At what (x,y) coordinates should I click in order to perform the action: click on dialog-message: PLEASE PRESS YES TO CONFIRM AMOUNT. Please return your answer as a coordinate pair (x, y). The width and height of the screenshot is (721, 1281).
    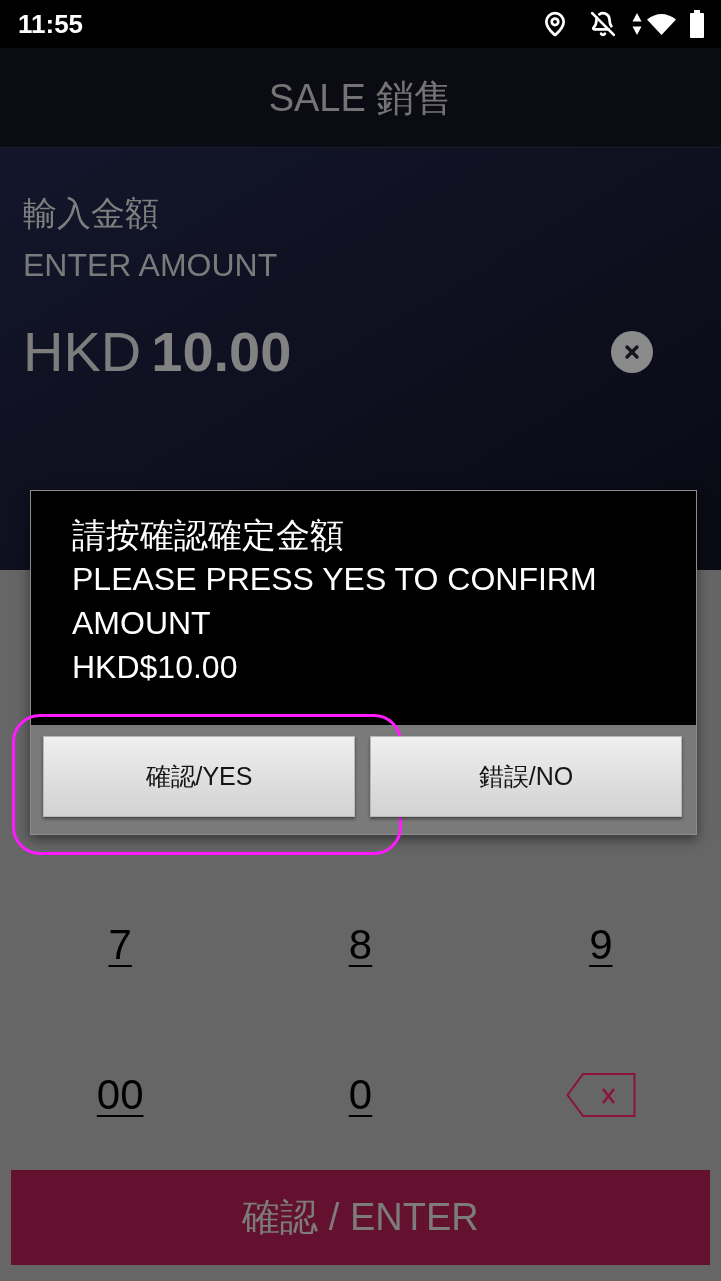
    Looking at the image, I should click on (335, 601).